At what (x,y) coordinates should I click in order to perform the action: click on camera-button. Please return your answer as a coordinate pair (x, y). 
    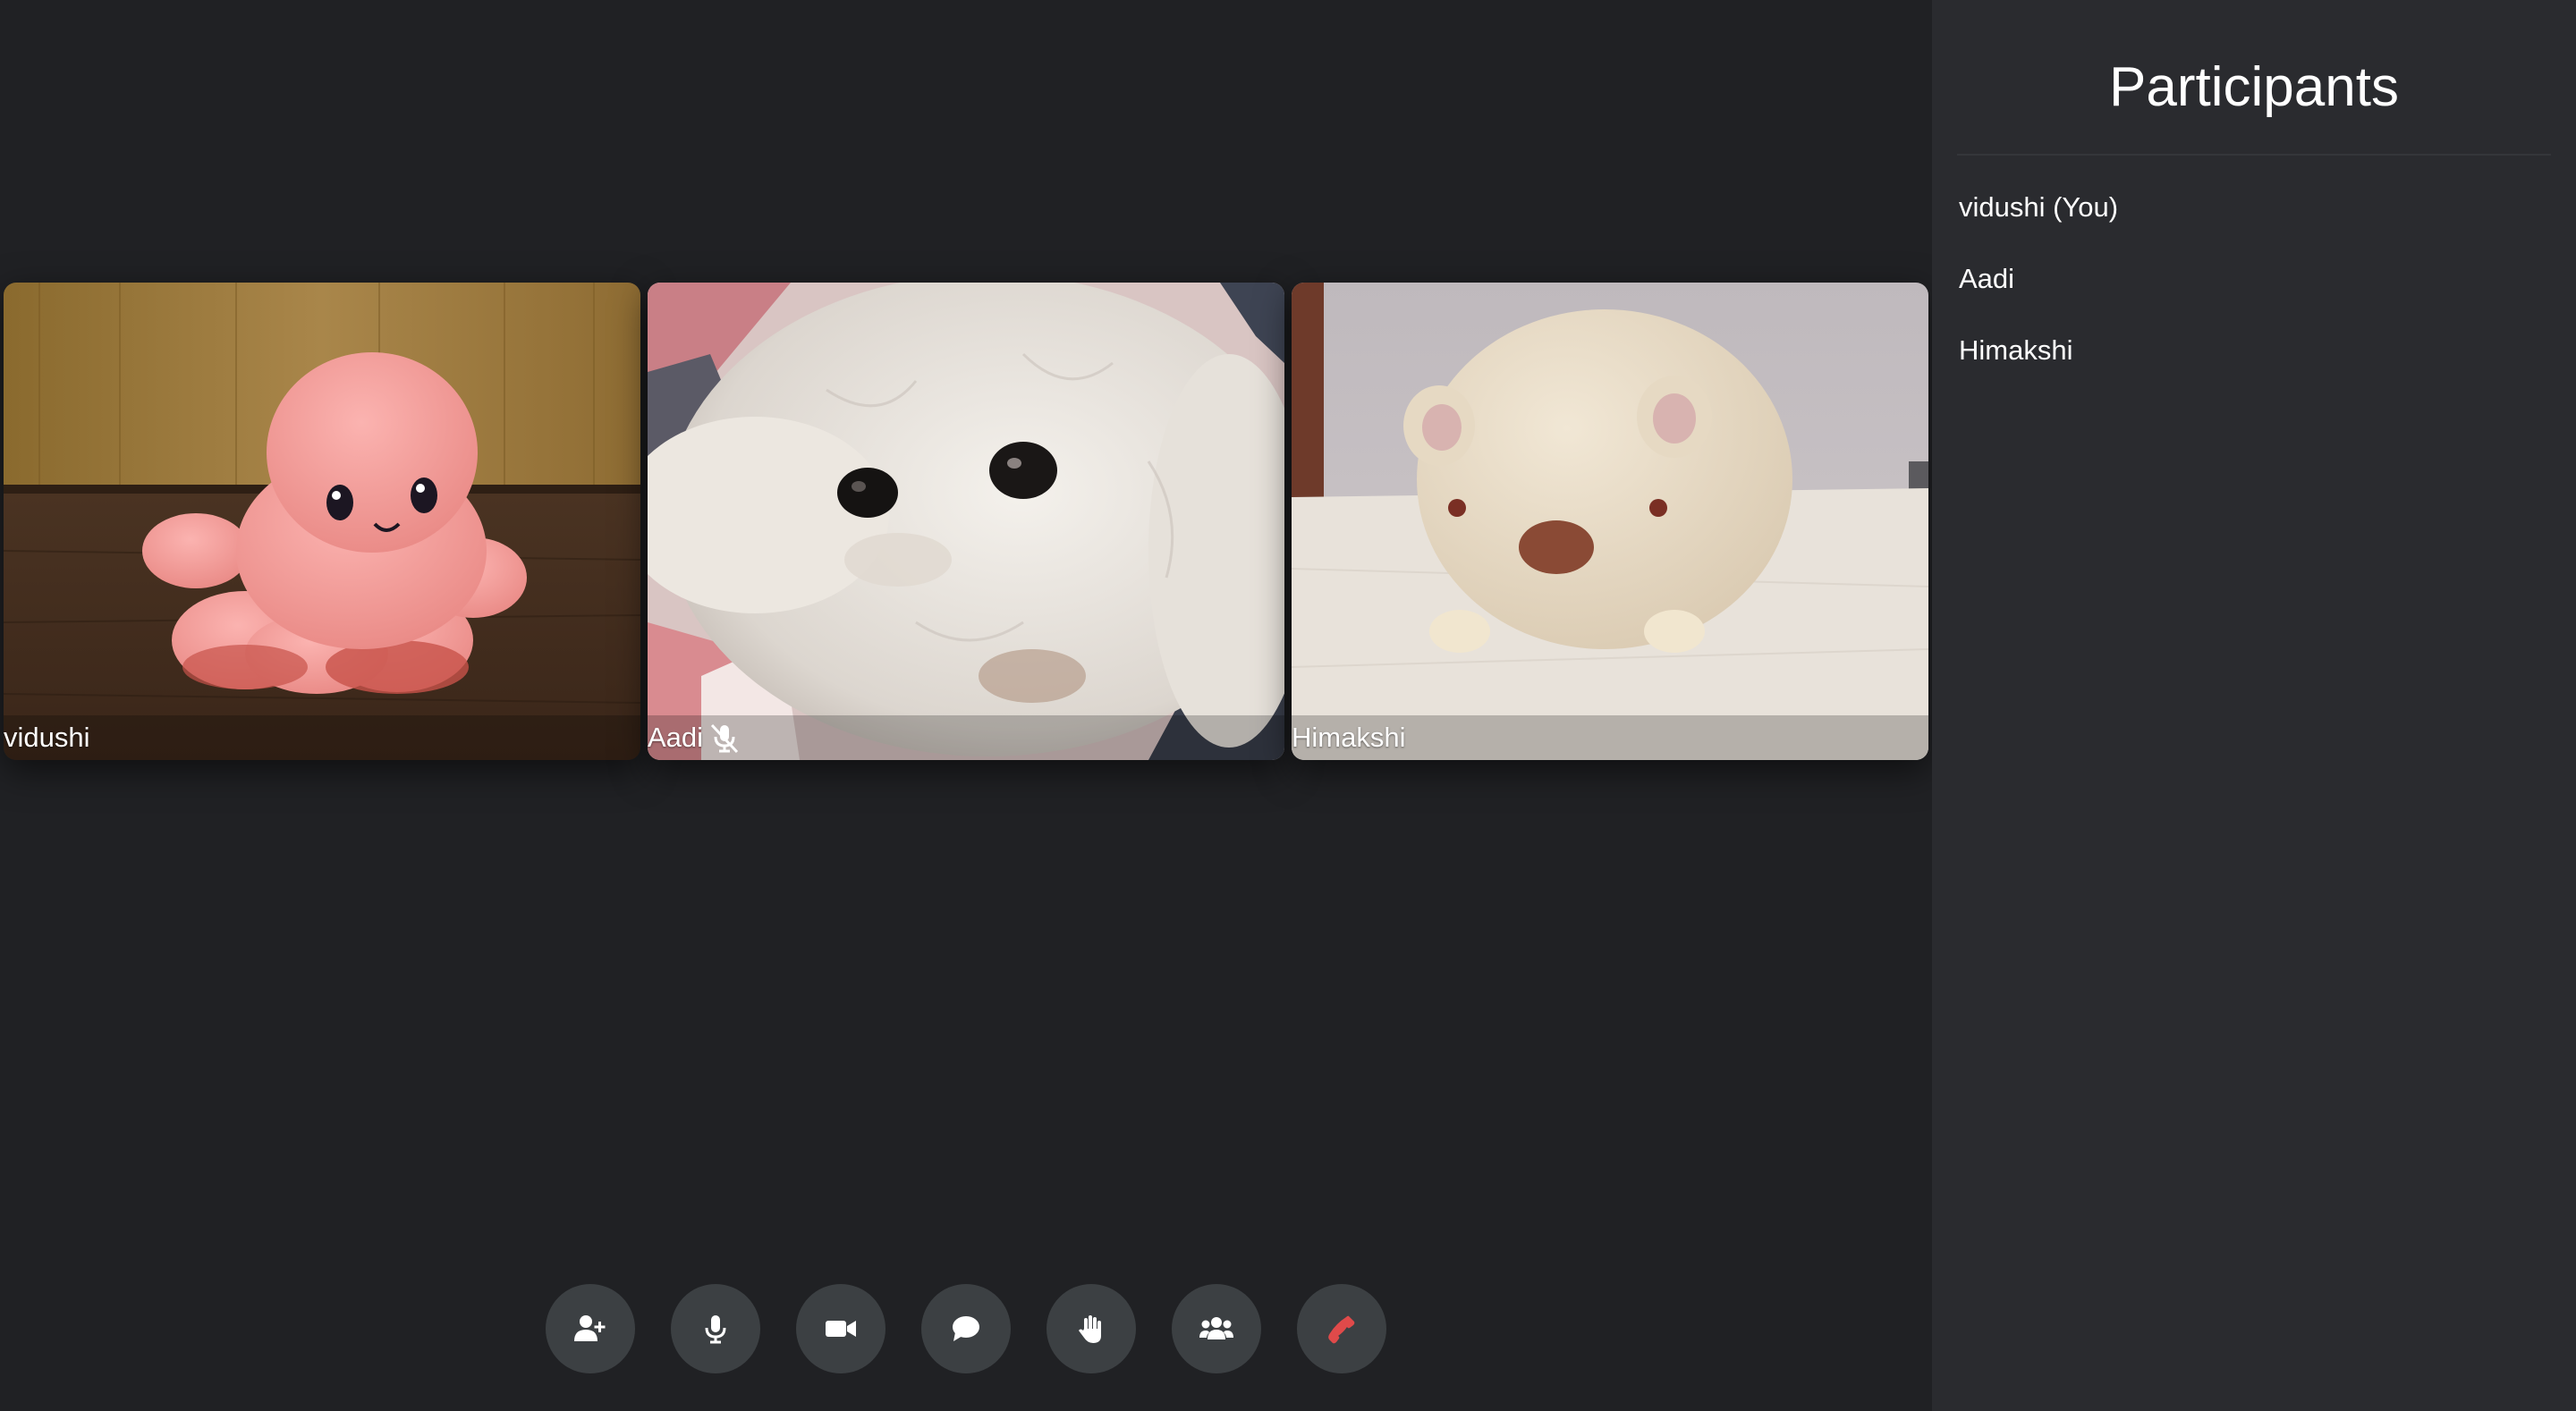
    Looking at the image, I should click on (841, 1329).